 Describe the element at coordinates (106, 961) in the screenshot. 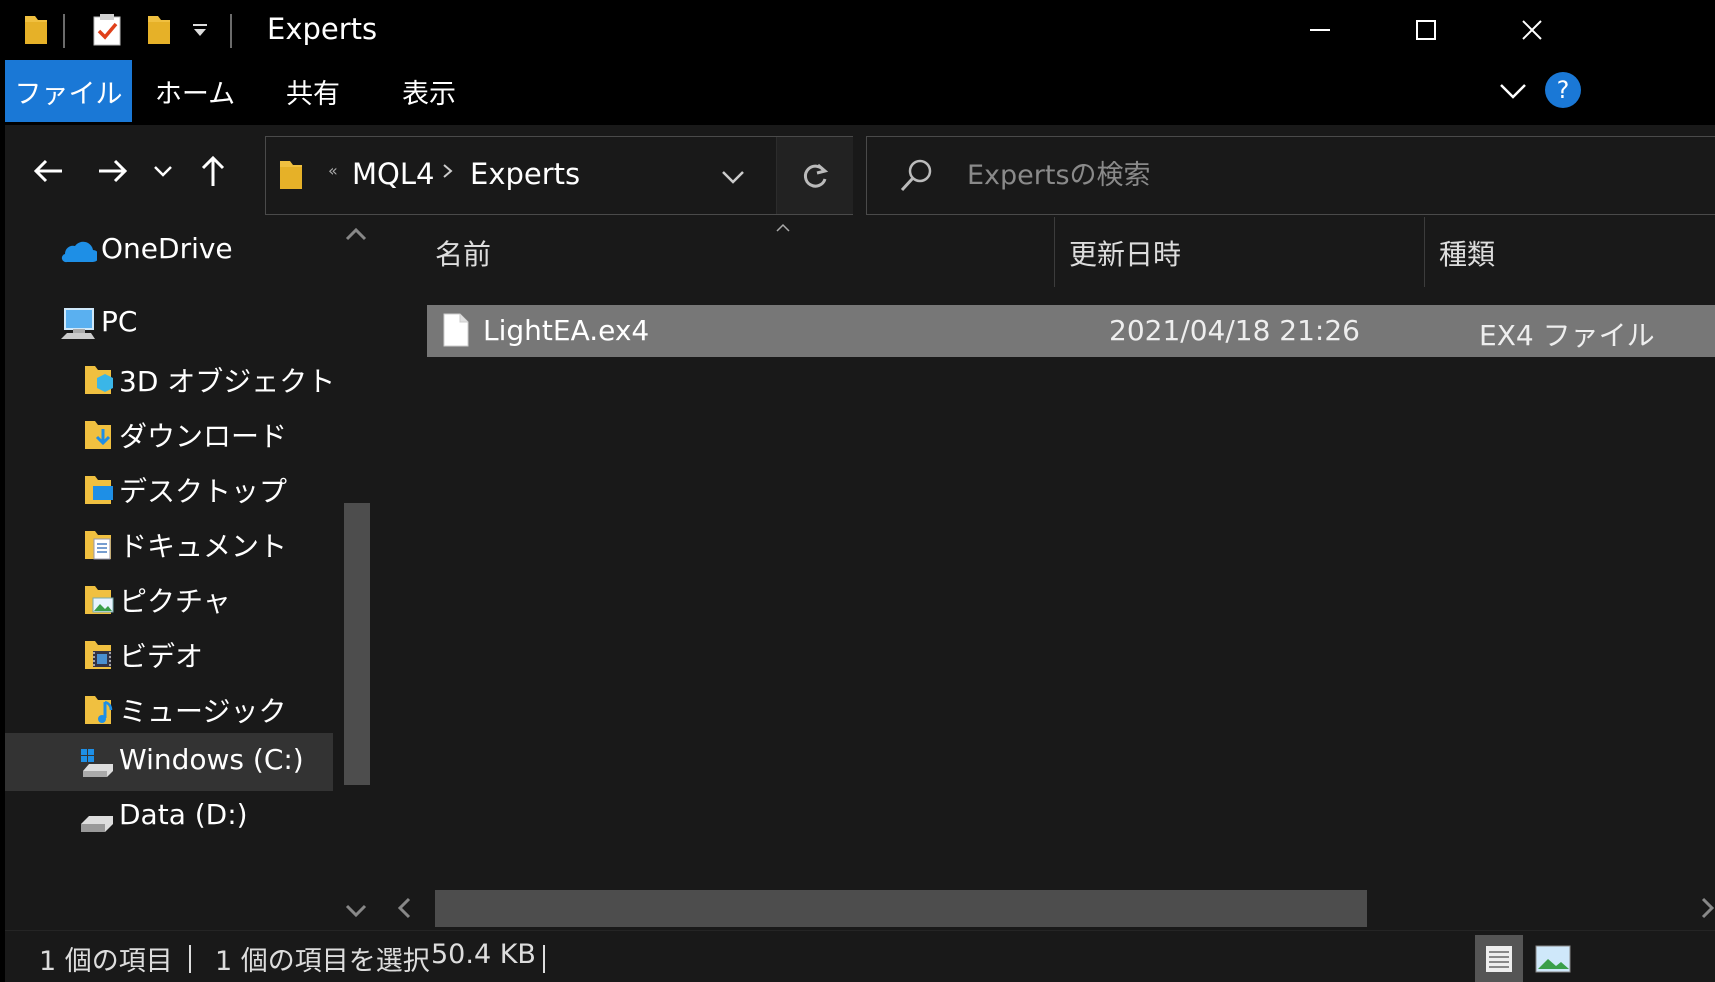

I see `status-item-count: 1 個の項目` at that location.